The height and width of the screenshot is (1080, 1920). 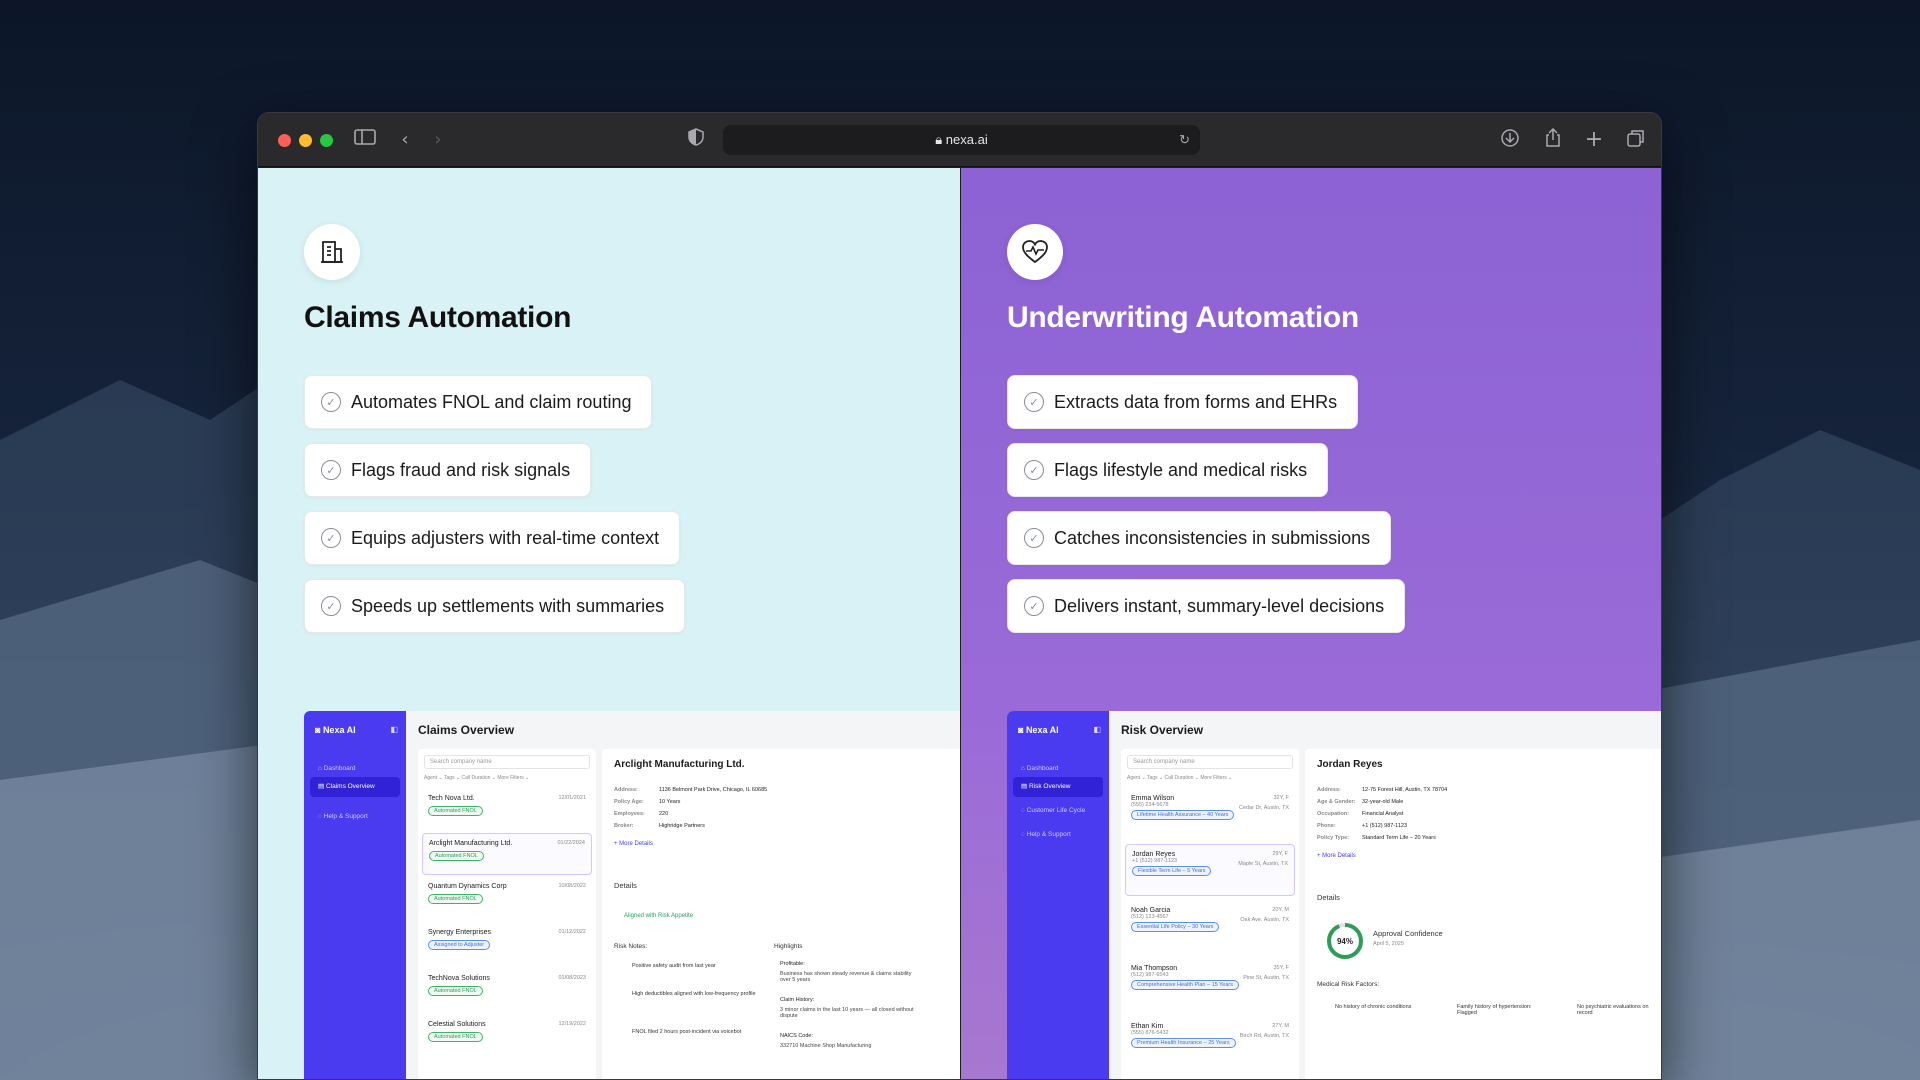 What do you see at coordinates (1636, 140) in the screenshot?
I see `tab-overview-icon` at bounding box center [1636, 140].